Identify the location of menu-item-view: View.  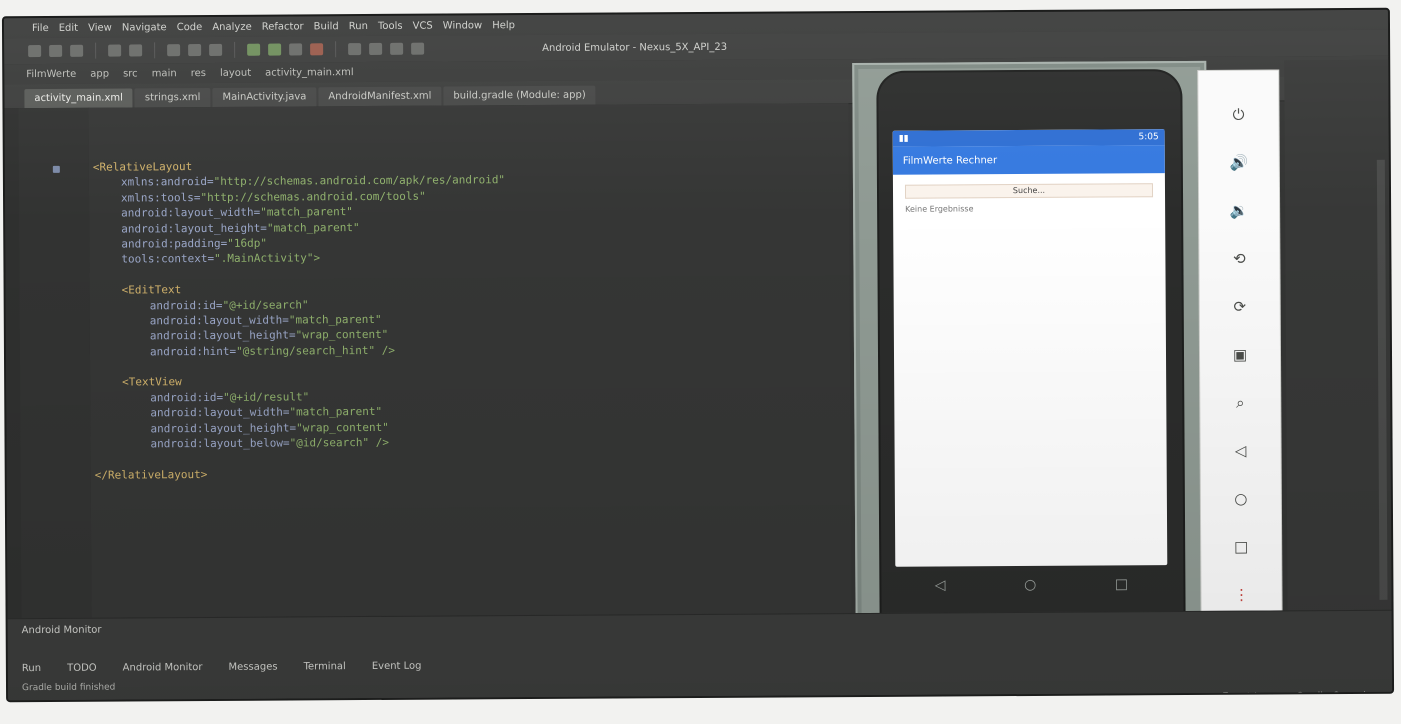
(100, 27).